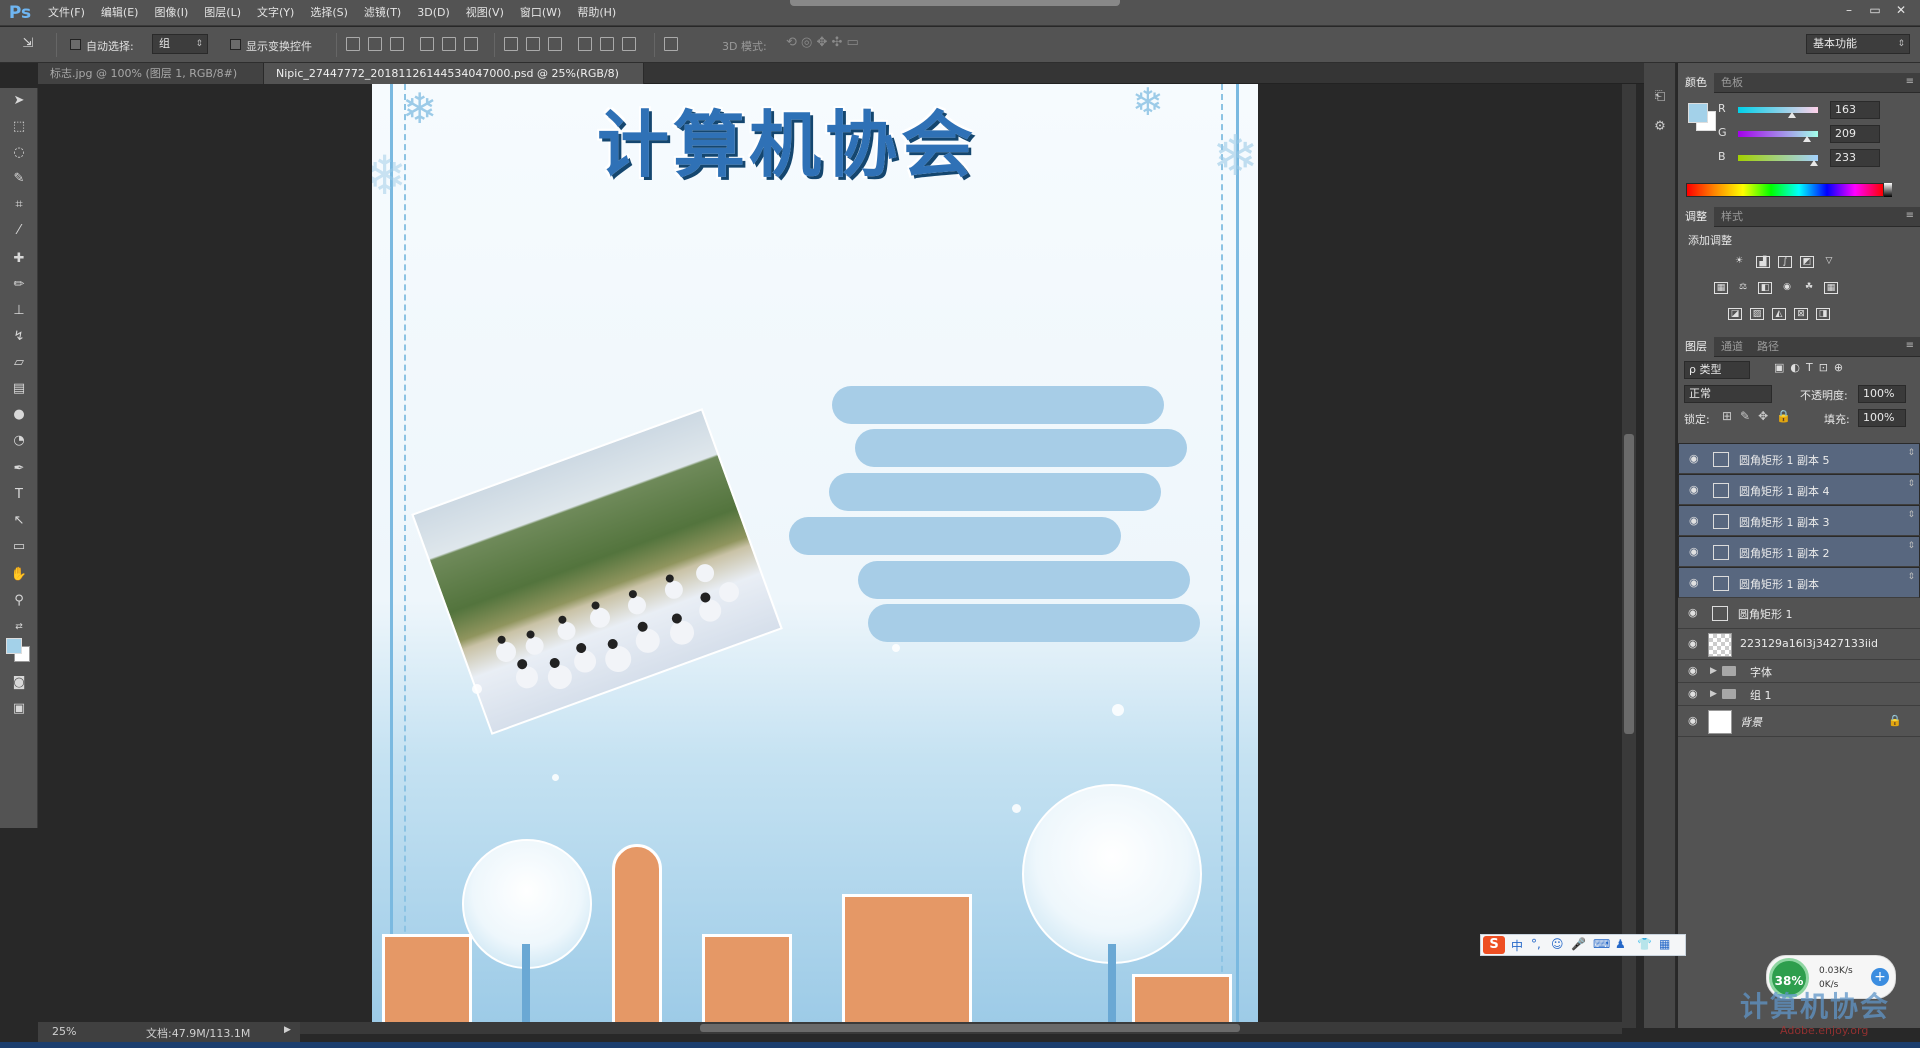 The image size is (1920, 1048). Describe the element at coordinates (19, 547) in the screenshot. I see `shape-tool-icon: ▭` at that location.